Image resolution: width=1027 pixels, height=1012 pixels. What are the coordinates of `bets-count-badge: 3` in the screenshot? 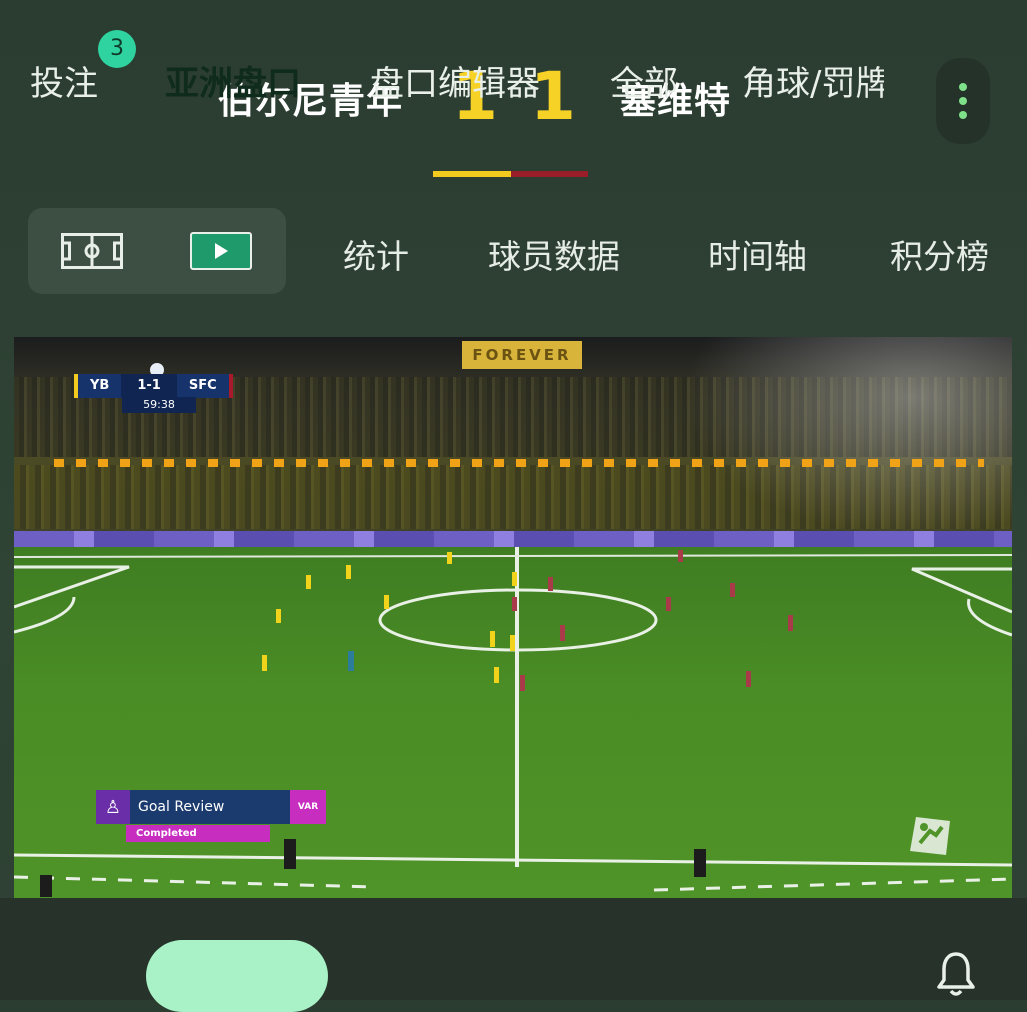 It's located at (117, 49).